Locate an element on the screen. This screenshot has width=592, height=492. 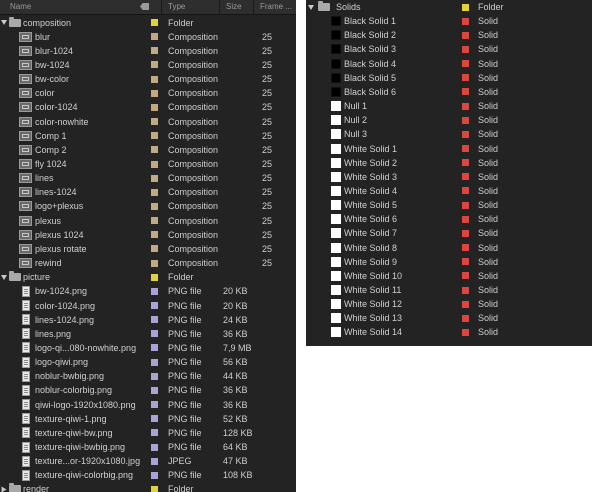
list-item: White Solid 11 Solid is located at coordinates (449, 290).